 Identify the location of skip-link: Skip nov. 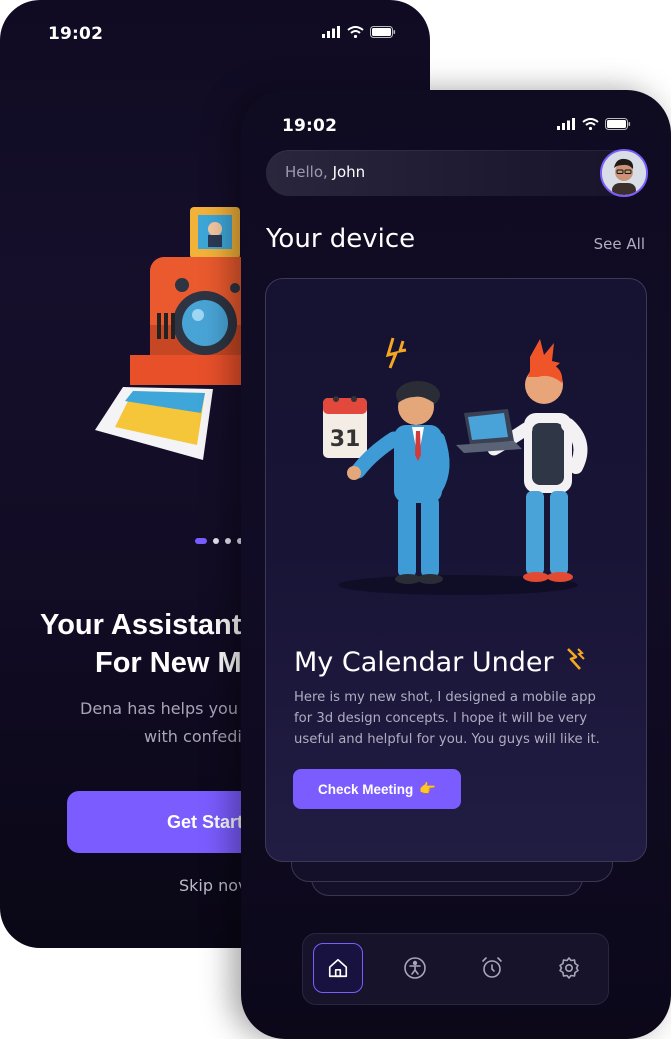
(213, 885).